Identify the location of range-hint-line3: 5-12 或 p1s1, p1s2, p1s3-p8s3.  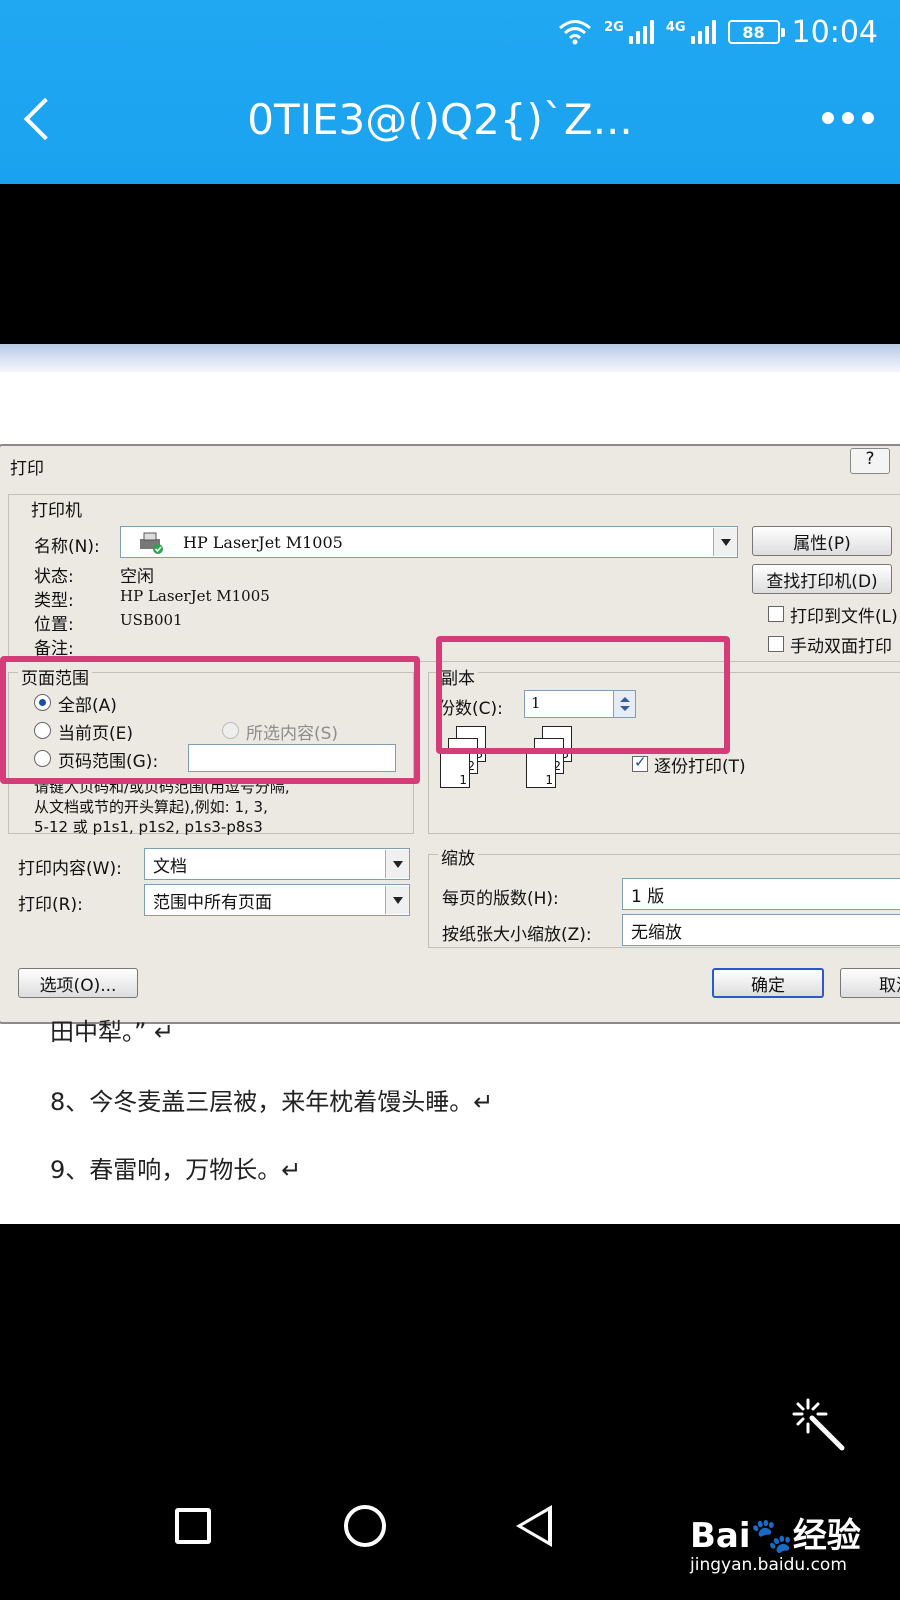
(148, 827).